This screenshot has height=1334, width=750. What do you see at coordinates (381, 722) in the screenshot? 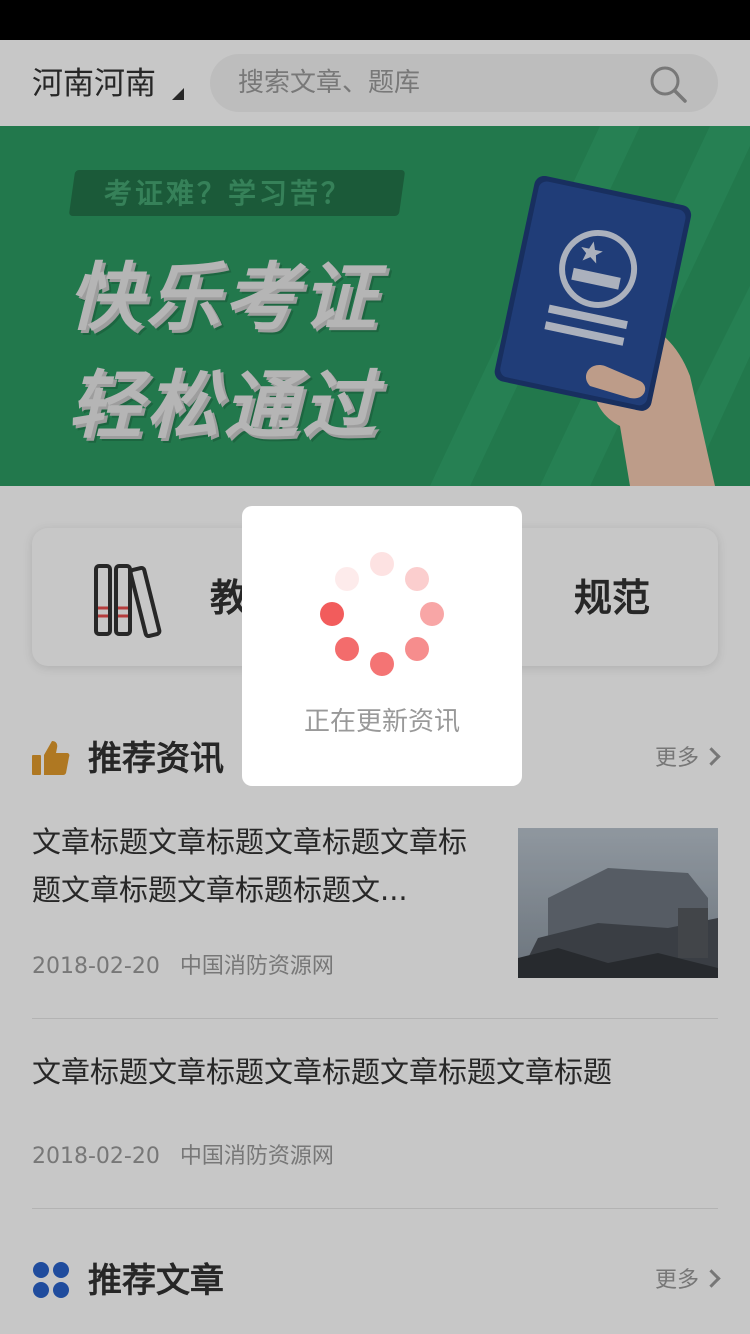
I see `loading-text: 正在更新资讯` at bounding box center [381, 722].